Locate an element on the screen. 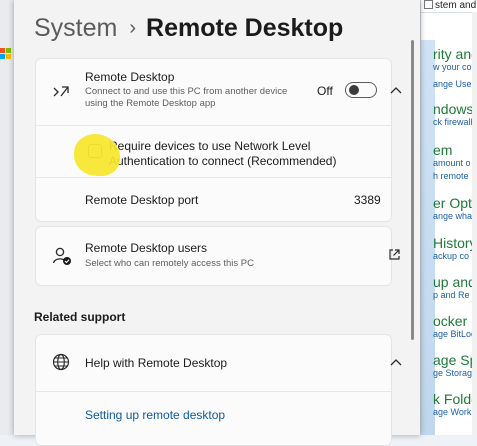 The image size is (477, 446). cp-item-title: History is located at coordinates (455, 243).